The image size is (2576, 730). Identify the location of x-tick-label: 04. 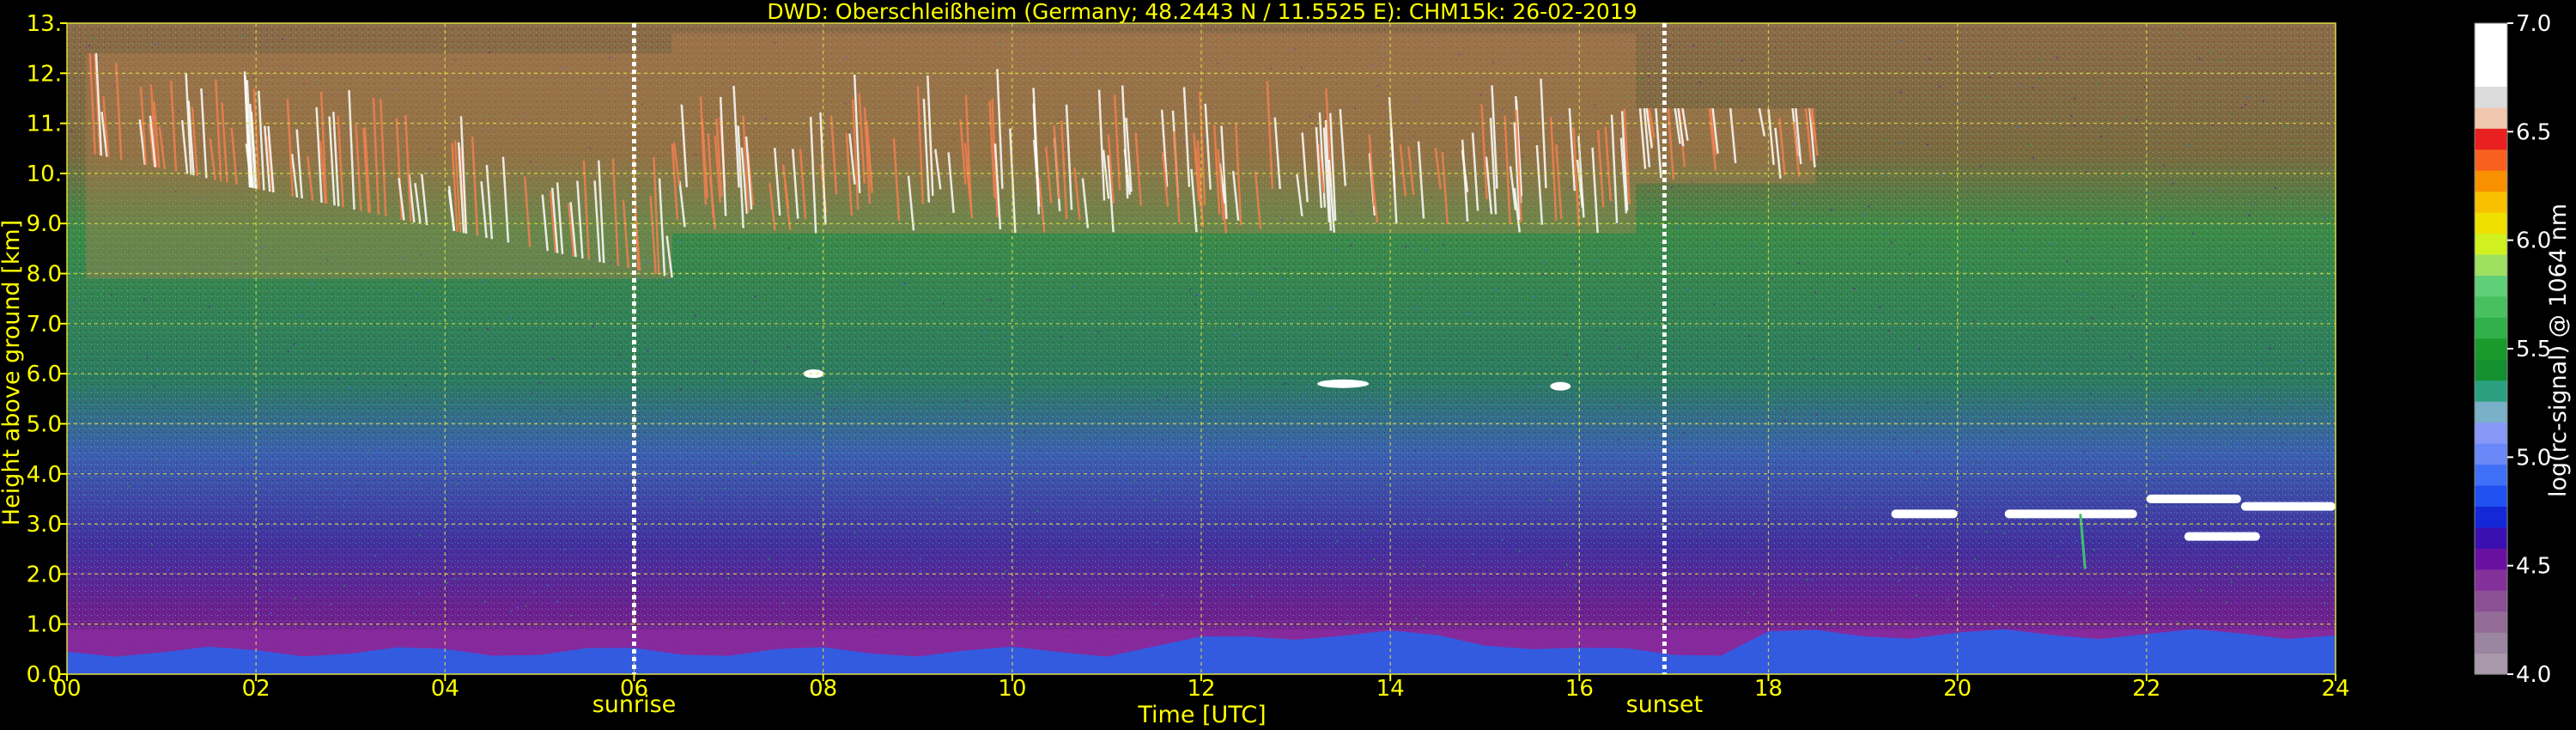
(445, 689).